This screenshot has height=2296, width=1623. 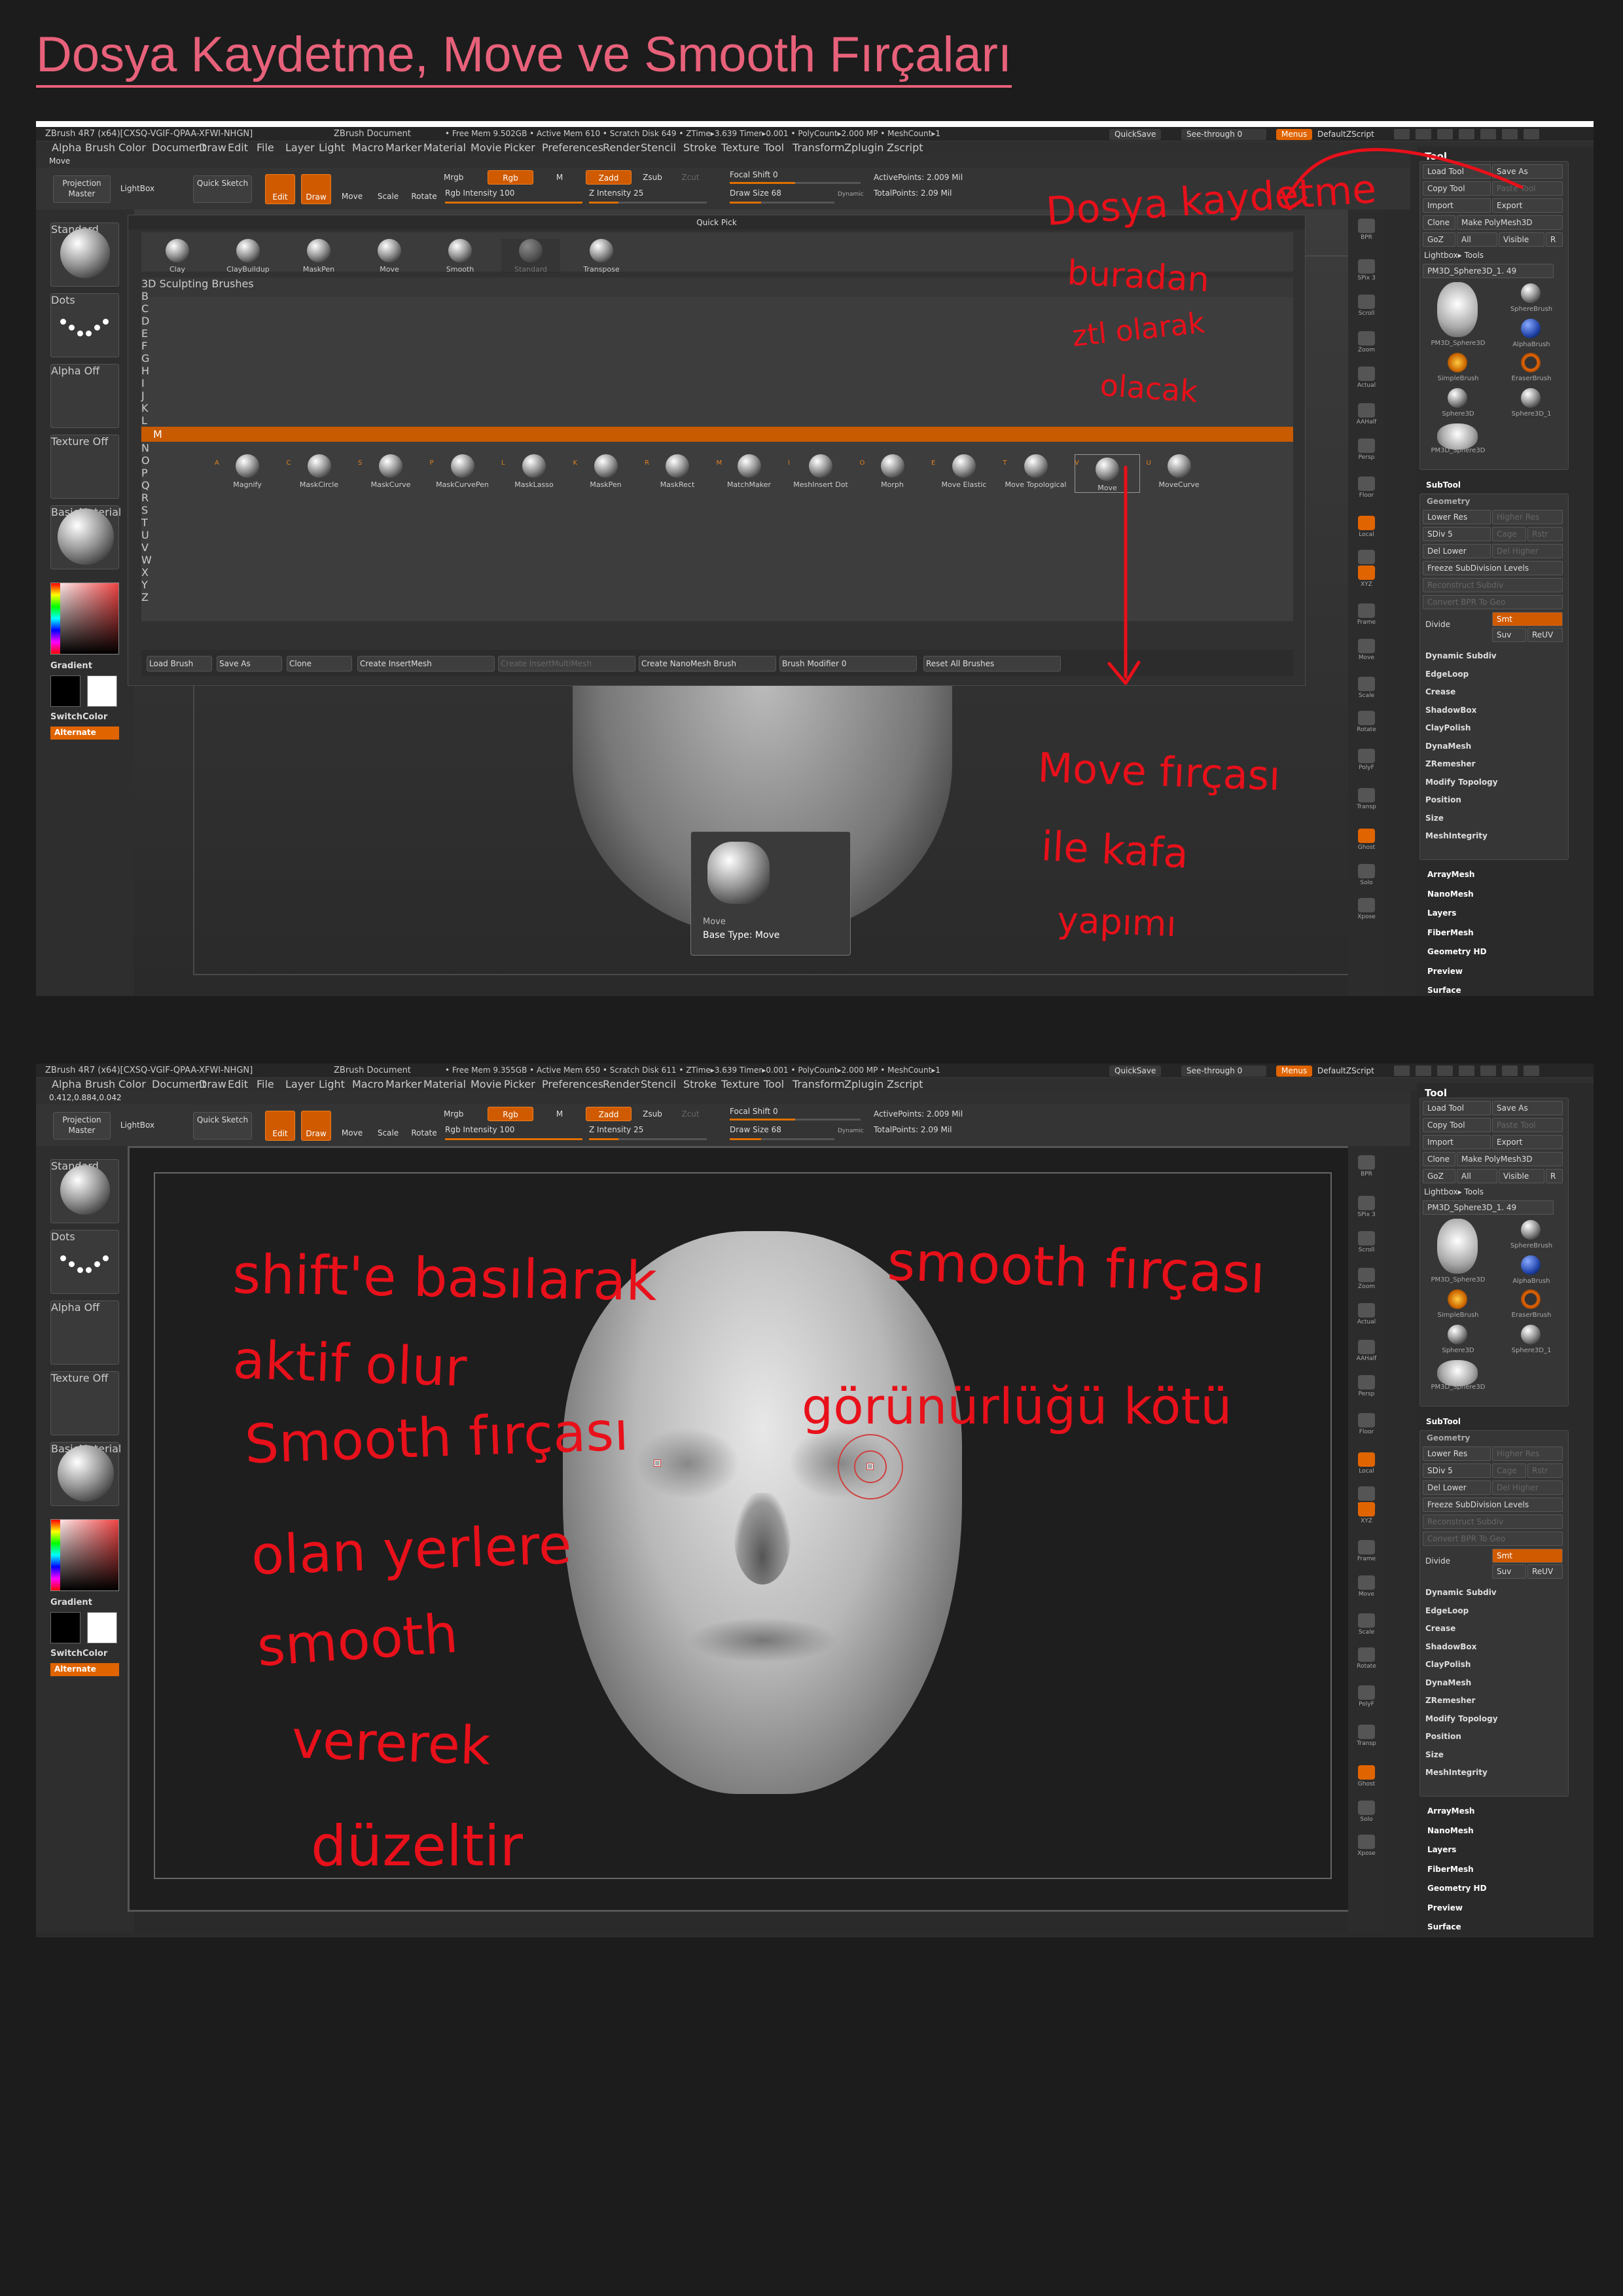 I want to click on projection-master-button: Projection Master, so click(x=82, y=189).